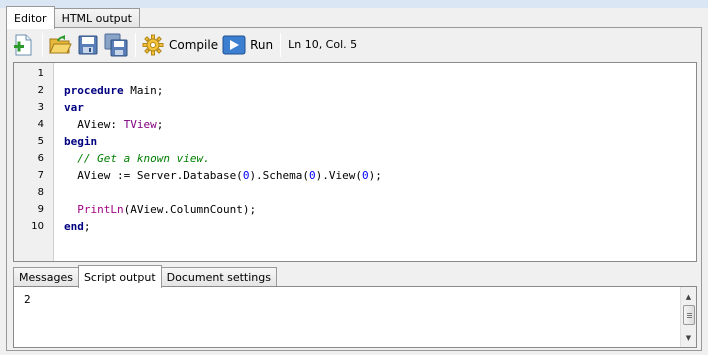  What do you see at coordinates (74, 226) in the screenshot?
I see `keyword: end` at bounding box center [74, 226].